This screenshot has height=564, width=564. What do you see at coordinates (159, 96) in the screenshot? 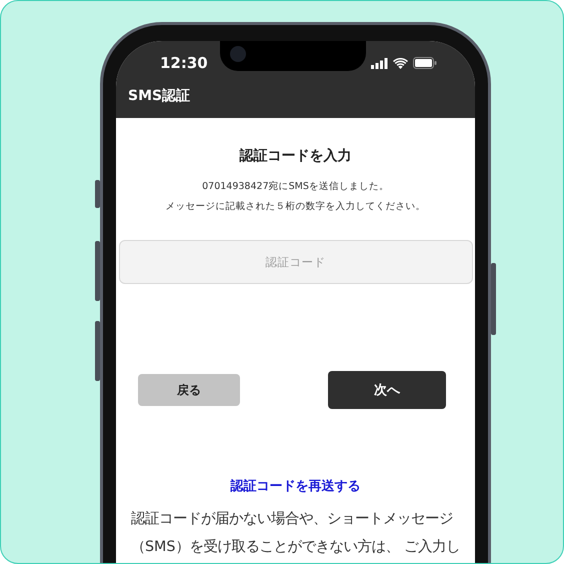
I see `screen-title: SMS認証` at bounding box center [159, 96].